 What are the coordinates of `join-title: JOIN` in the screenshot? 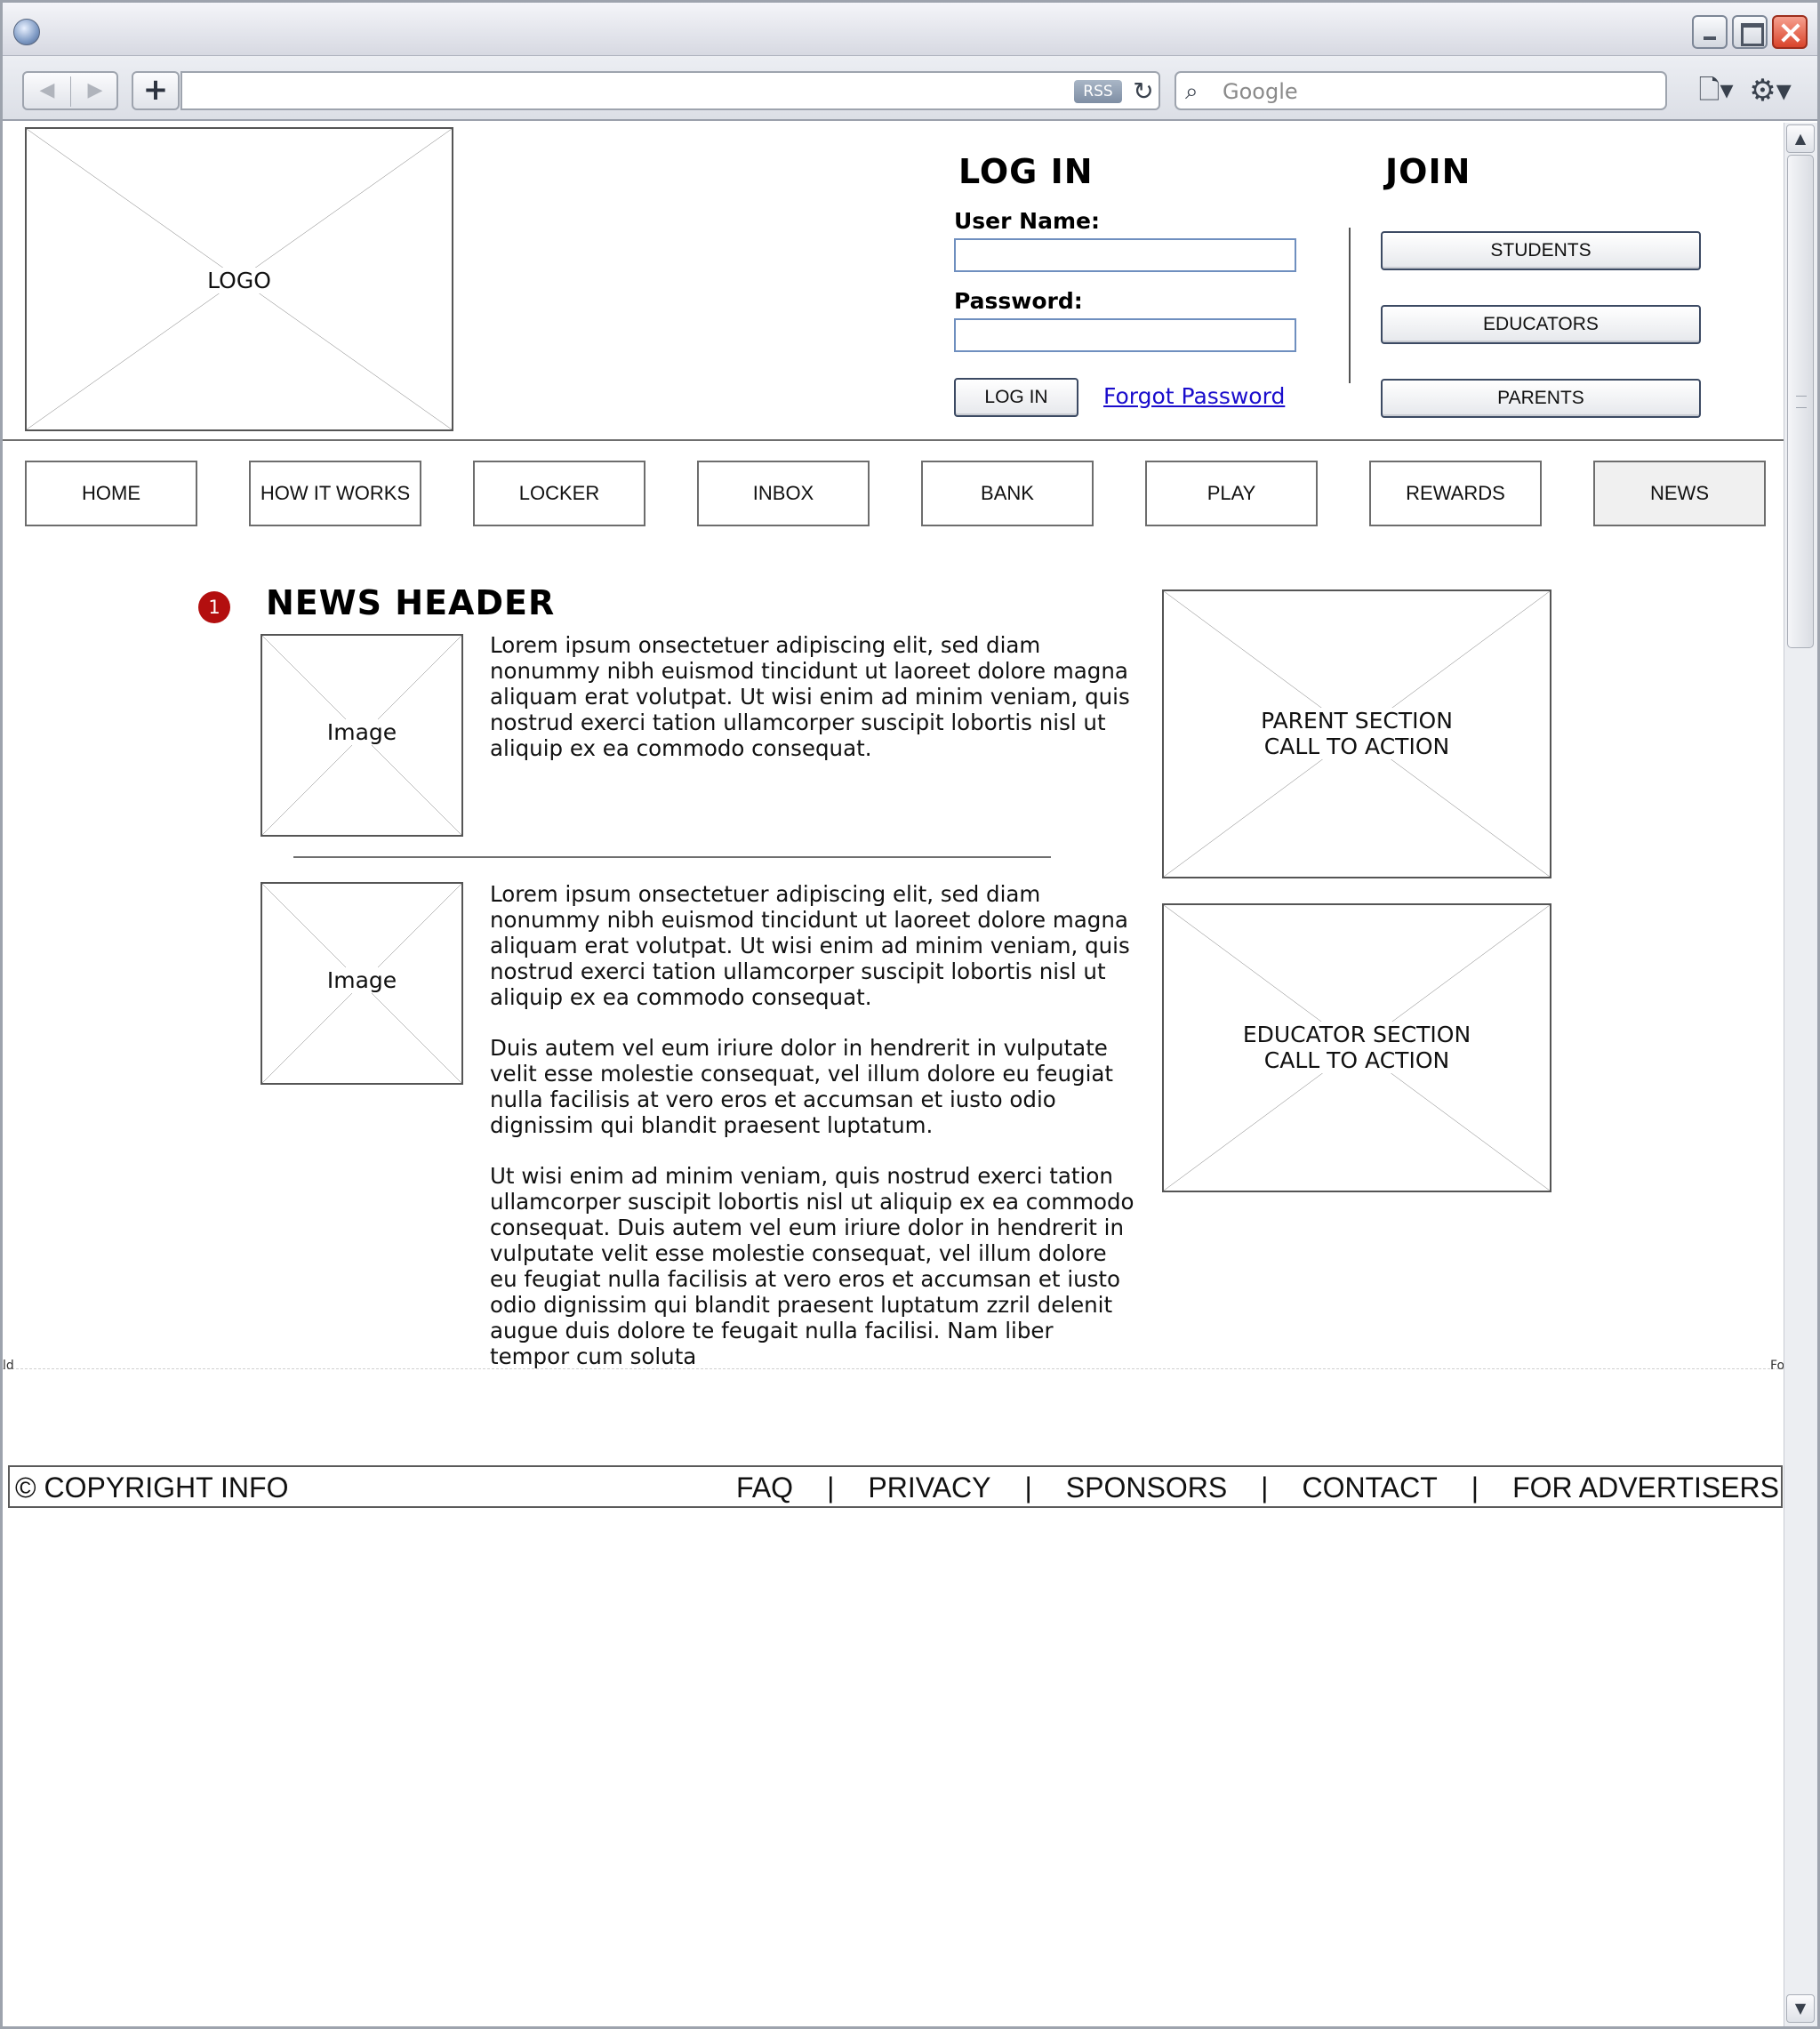 It's located at (1428, 171).